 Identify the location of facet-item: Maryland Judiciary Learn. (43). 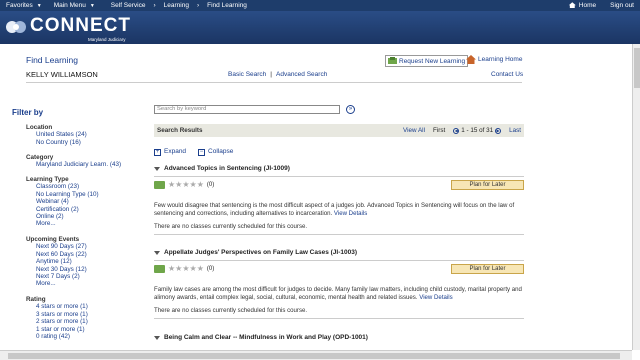
(73, 164).